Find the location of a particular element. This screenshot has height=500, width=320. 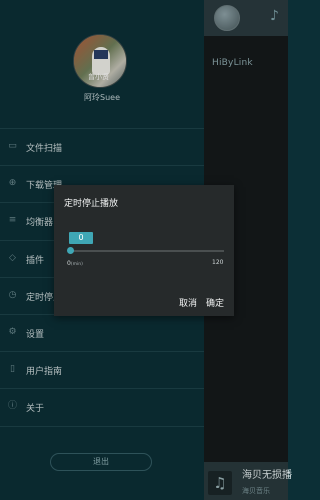

cancel-button: 取消 is located at coordinates (188, 302).